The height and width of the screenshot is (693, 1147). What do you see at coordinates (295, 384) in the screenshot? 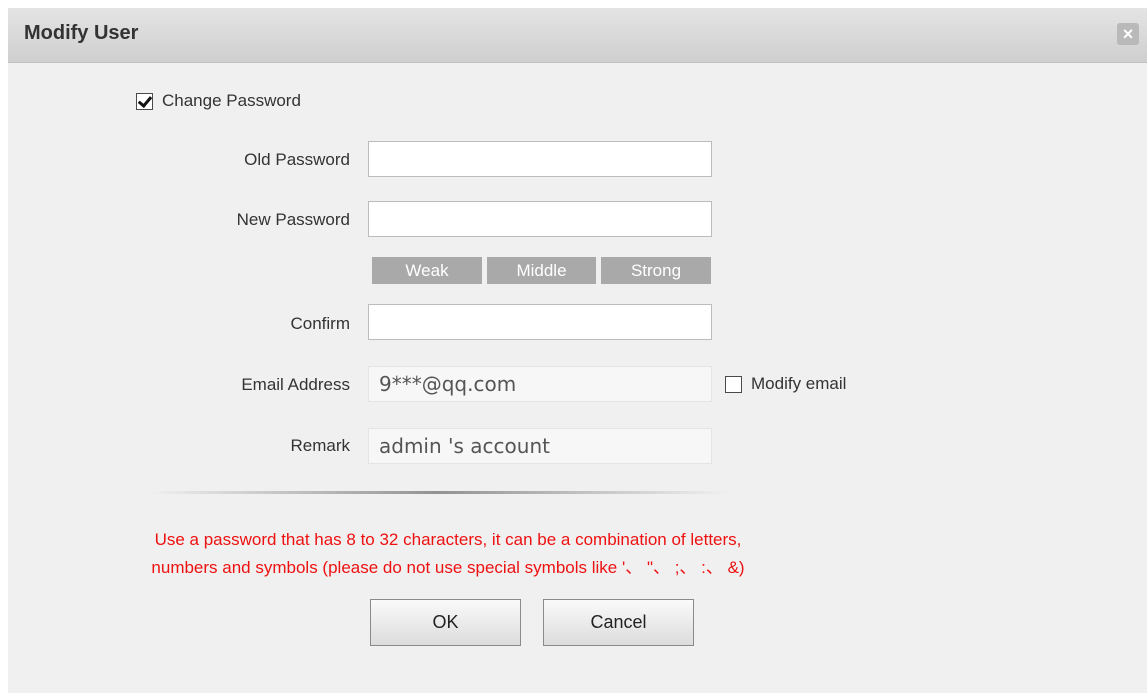
I see `email-label: Email Address` at bounding box center [295, 384].